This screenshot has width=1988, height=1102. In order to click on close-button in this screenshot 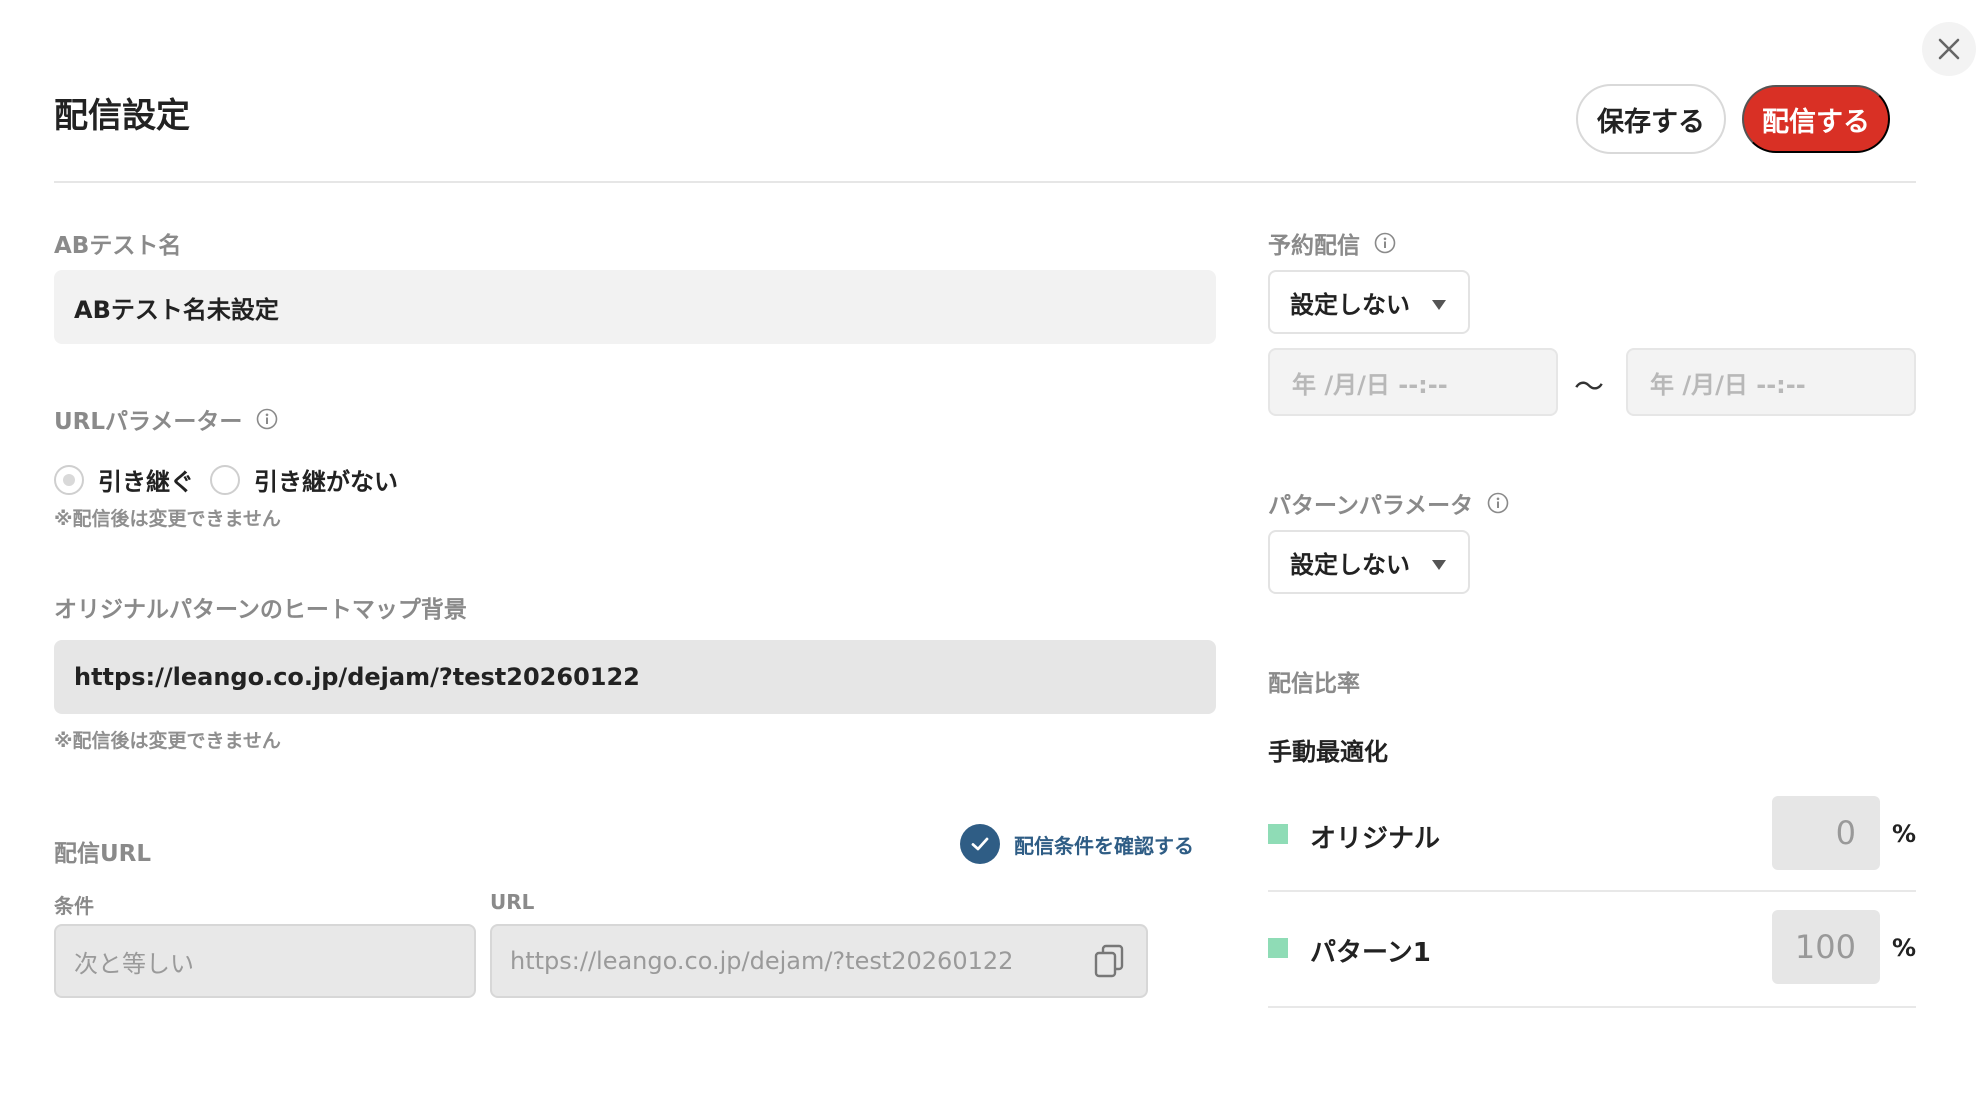, I will do `click(1949, 49)`.